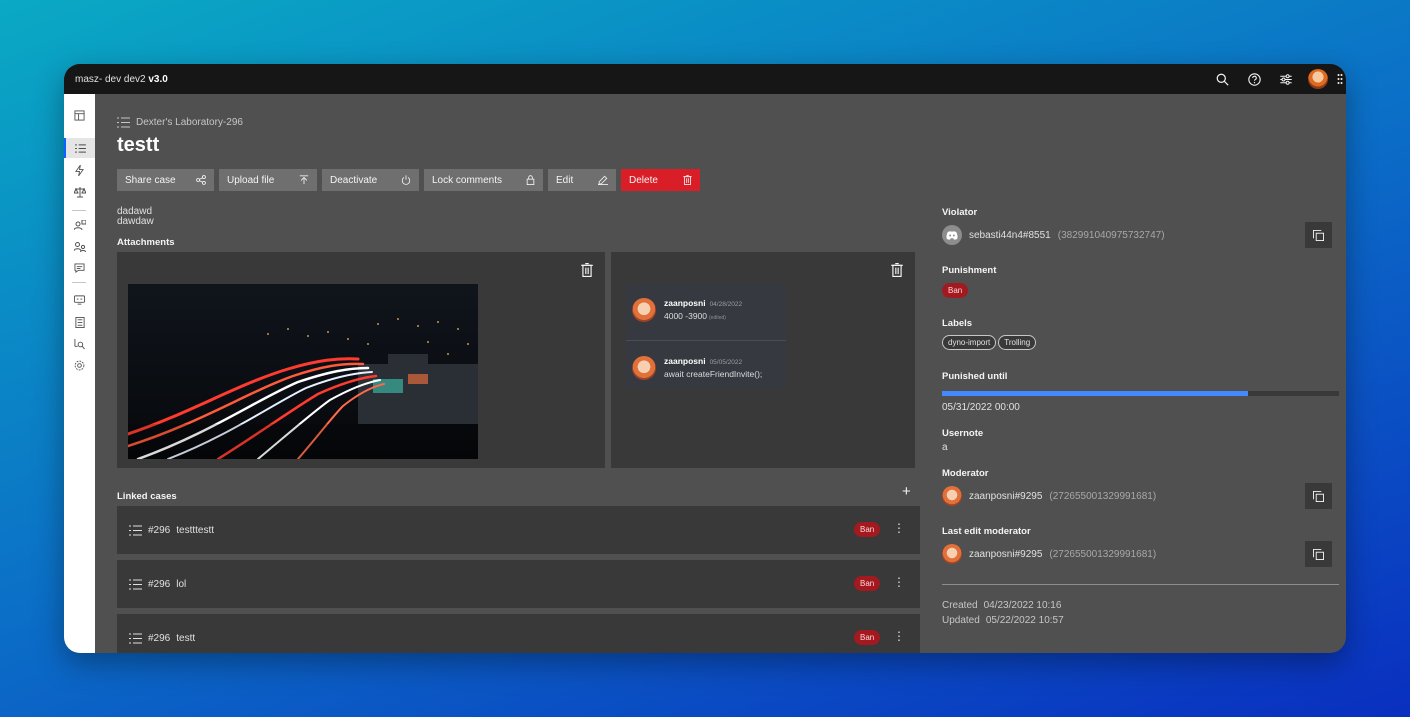 The image size is (1410, 717). What do you see at coordinates (483, 180) in the screenshot?
I see `lock-comments-button: Lock comments` at bounding box center [483, 180].